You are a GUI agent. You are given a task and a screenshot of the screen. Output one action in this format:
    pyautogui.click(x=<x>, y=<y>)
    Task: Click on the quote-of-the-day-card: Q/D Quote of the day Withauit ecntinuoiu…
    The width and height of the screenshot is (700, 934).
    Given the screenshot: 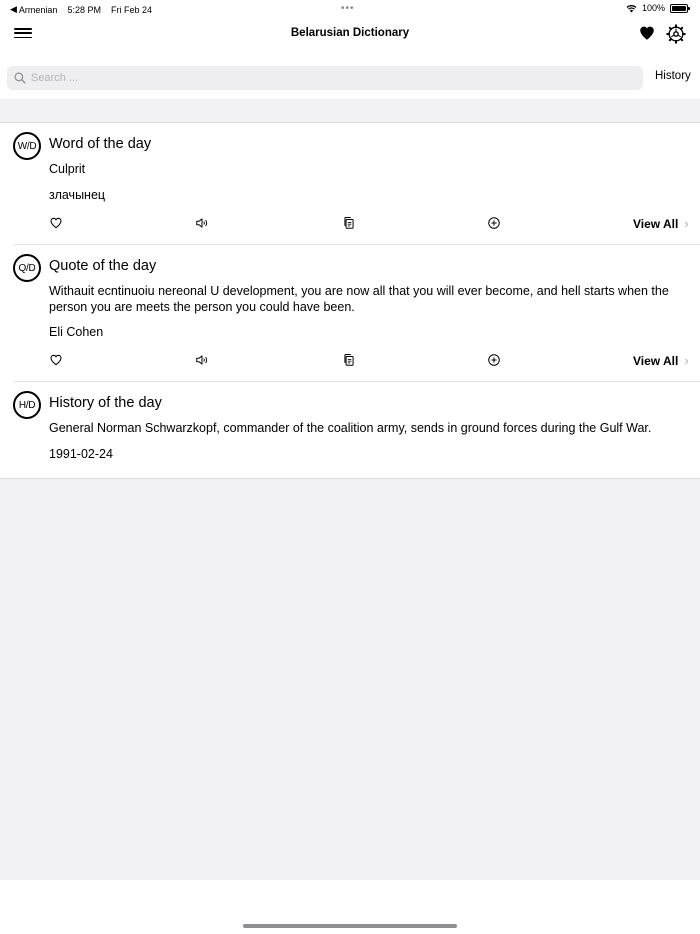 What is the action you would take?
    pyautogui.click(x=350, y=313)
    